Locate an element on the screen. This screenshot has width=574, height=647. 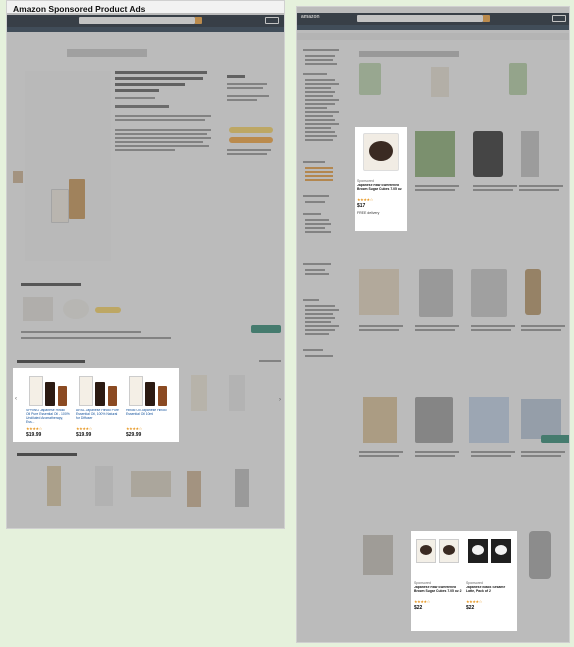
product-title-line is located at coordinates (161, 72).